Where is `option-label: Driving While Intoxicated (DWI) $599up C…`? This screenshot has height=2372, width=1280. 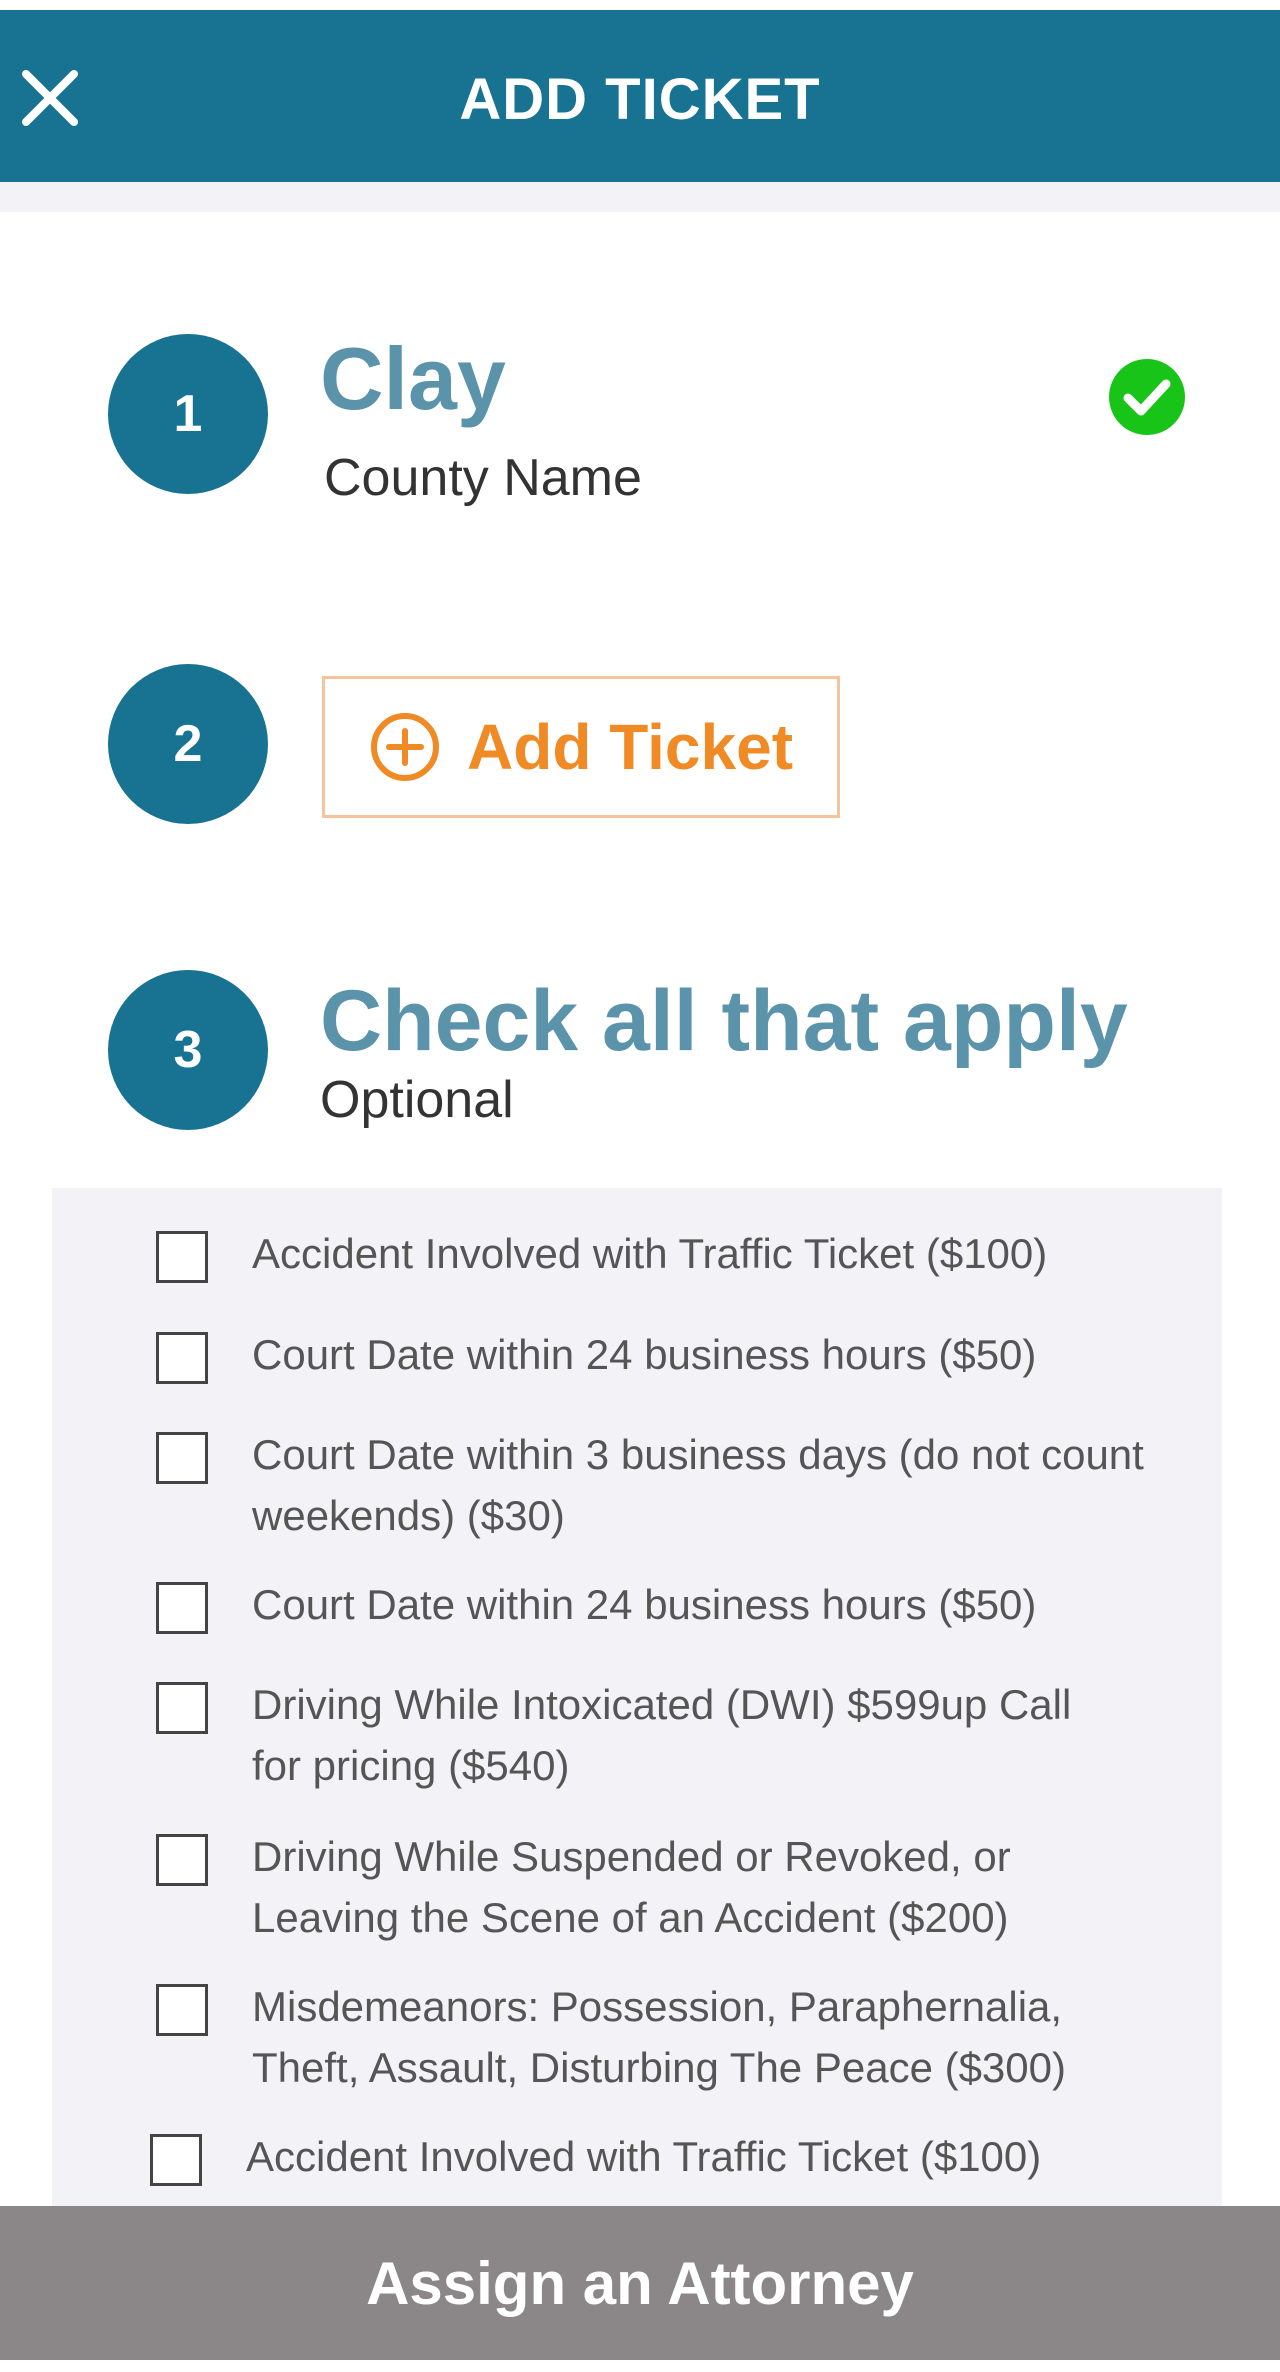
option-label: Driving While Intoxicated (DWI) $599up C… is located at coordinates (662, 1735).